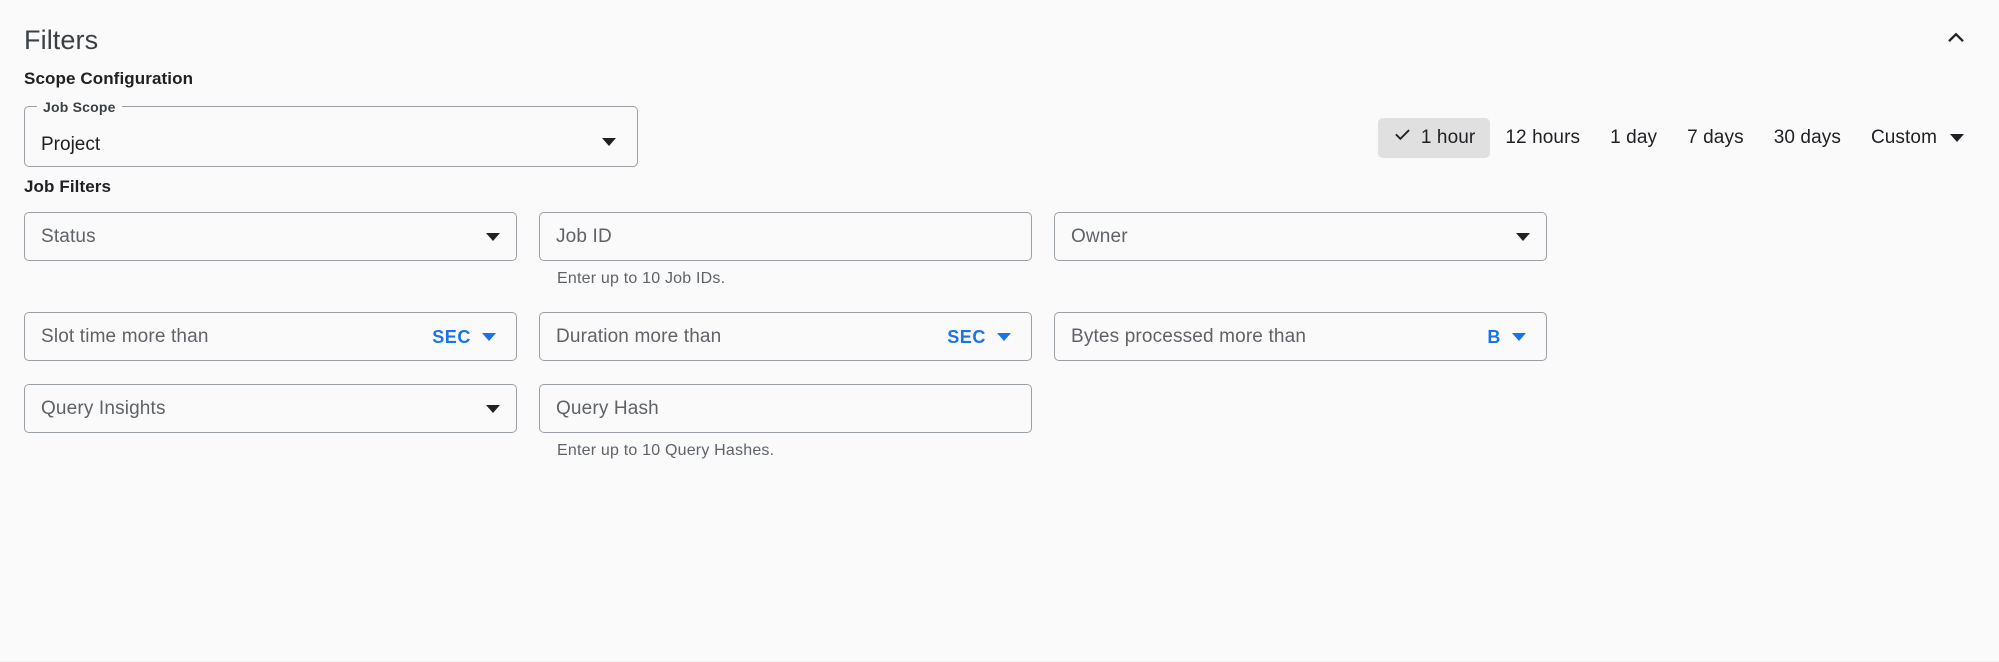  What do you see at coordinates (71, 144) in the screenshot?
I see `job-scope-value: Project` at bounding box center [71, 144].